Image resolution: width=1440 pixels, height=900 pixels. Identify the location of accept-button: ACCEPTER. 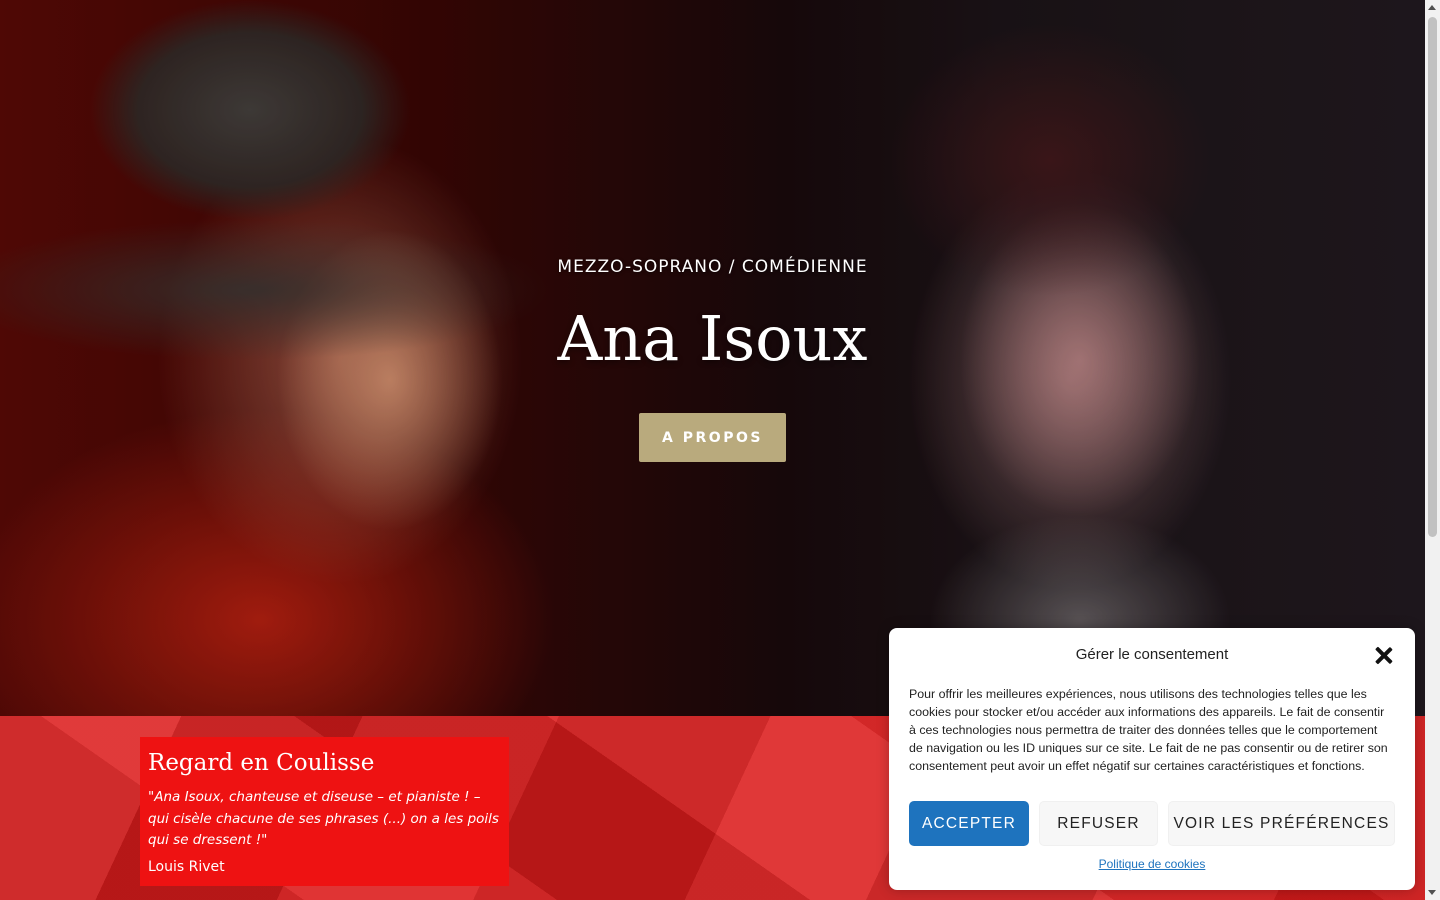
(969, 823).